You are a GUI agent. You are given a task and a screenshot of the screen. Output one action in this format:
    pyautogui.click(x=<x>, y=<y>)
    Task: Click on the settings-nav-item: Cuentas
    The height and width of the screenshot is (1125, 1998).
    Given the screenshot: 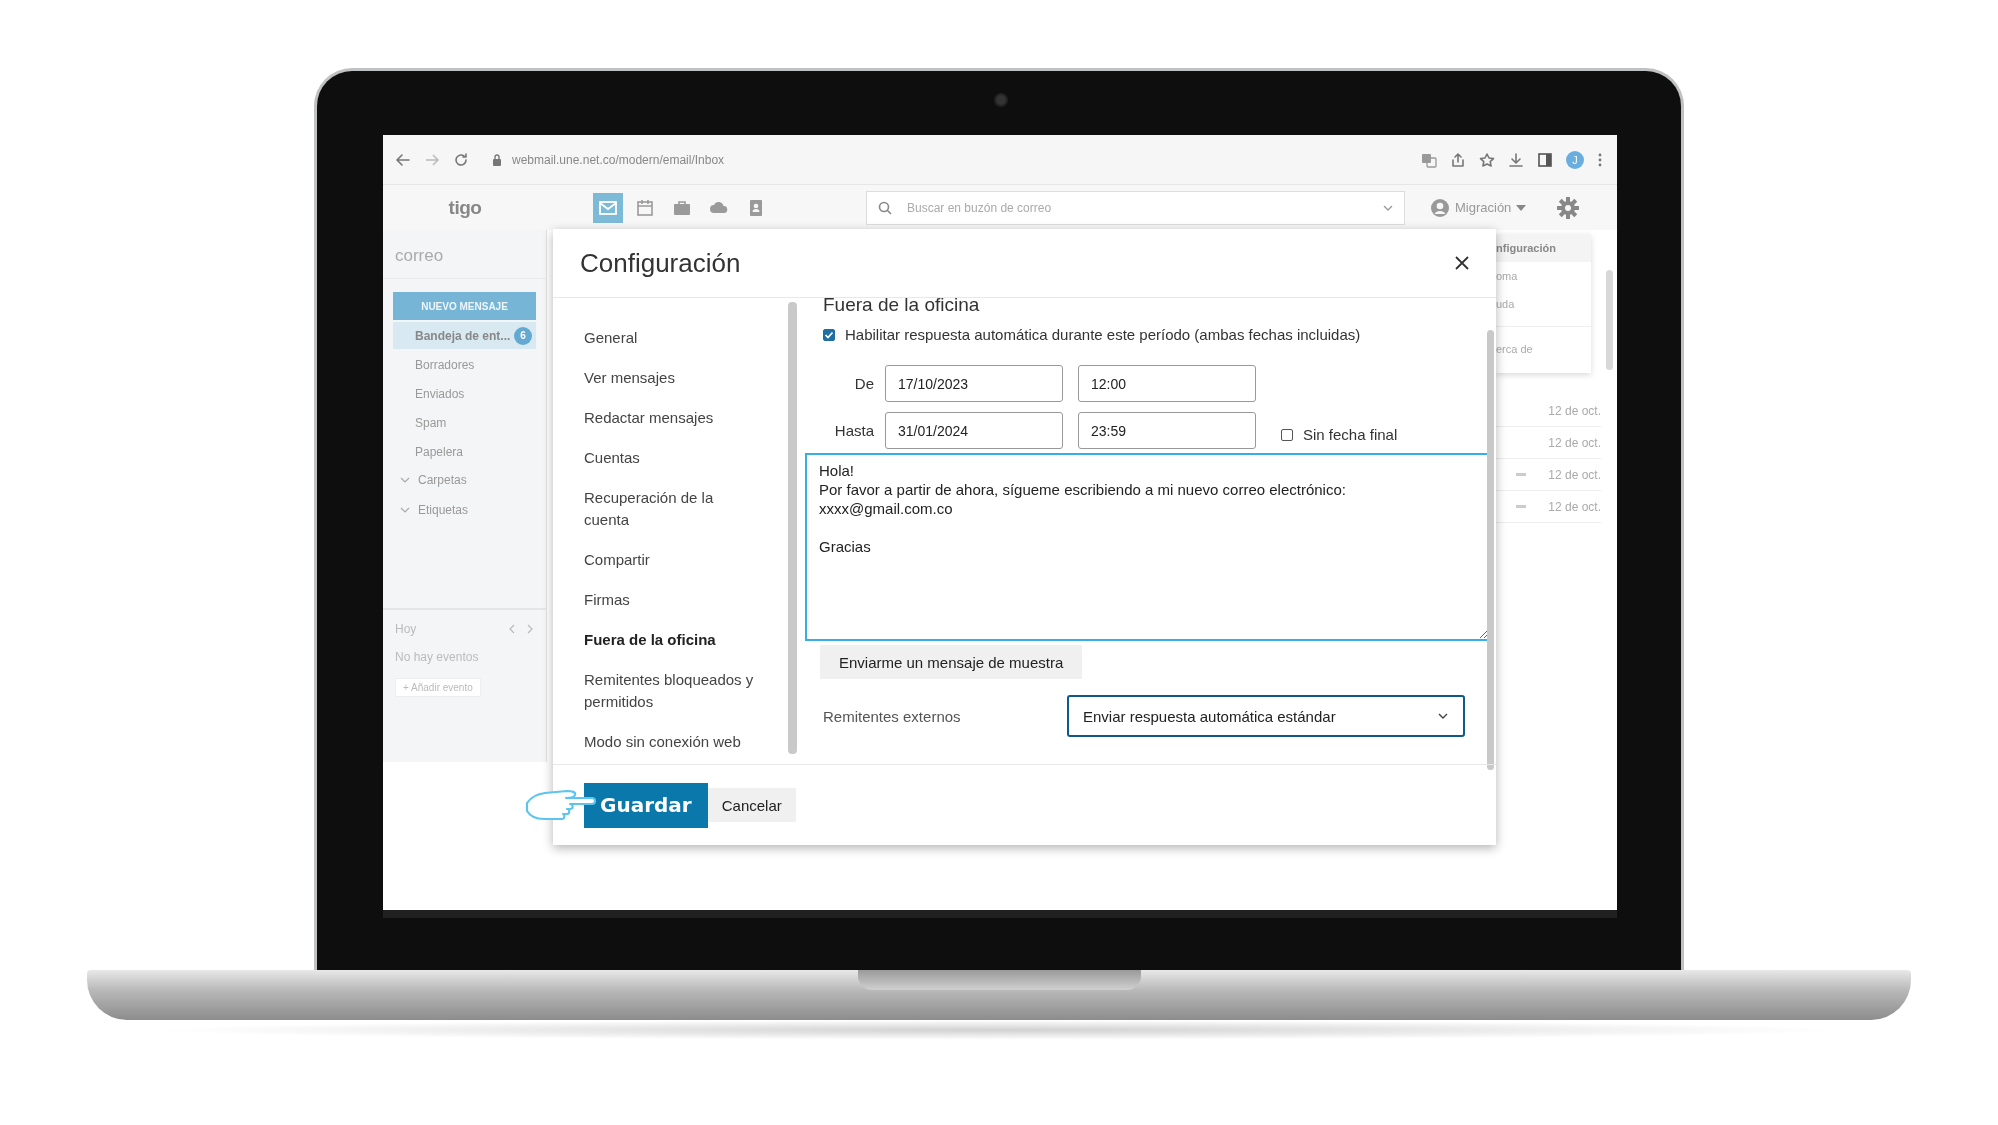 What is the action you would take?
    pyautogui.click(x=669, y=458)
    